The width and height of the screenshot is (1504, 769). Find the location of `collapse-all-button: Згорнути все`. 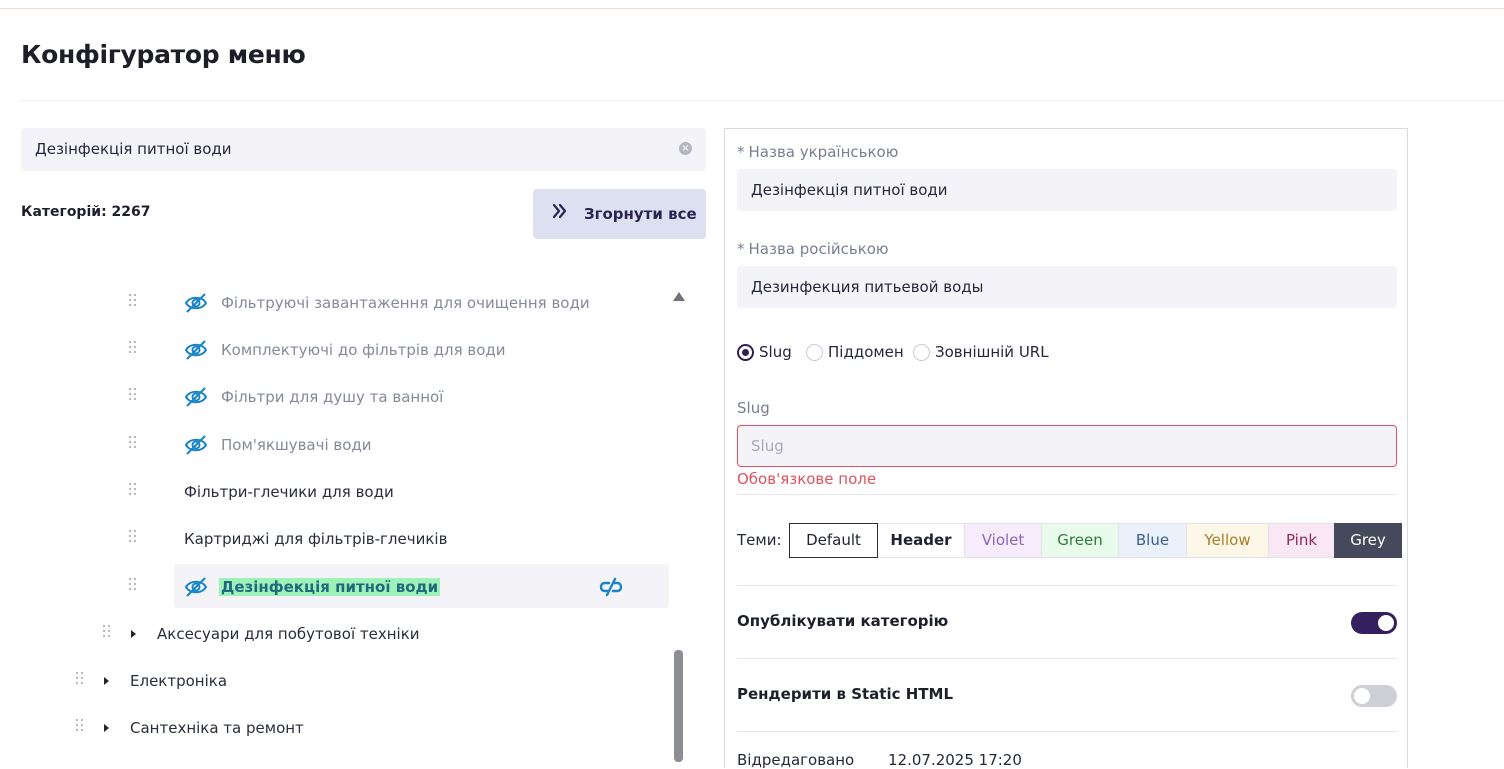

collapse-all-button: Згорнути все is located at coordinates (619, 214).